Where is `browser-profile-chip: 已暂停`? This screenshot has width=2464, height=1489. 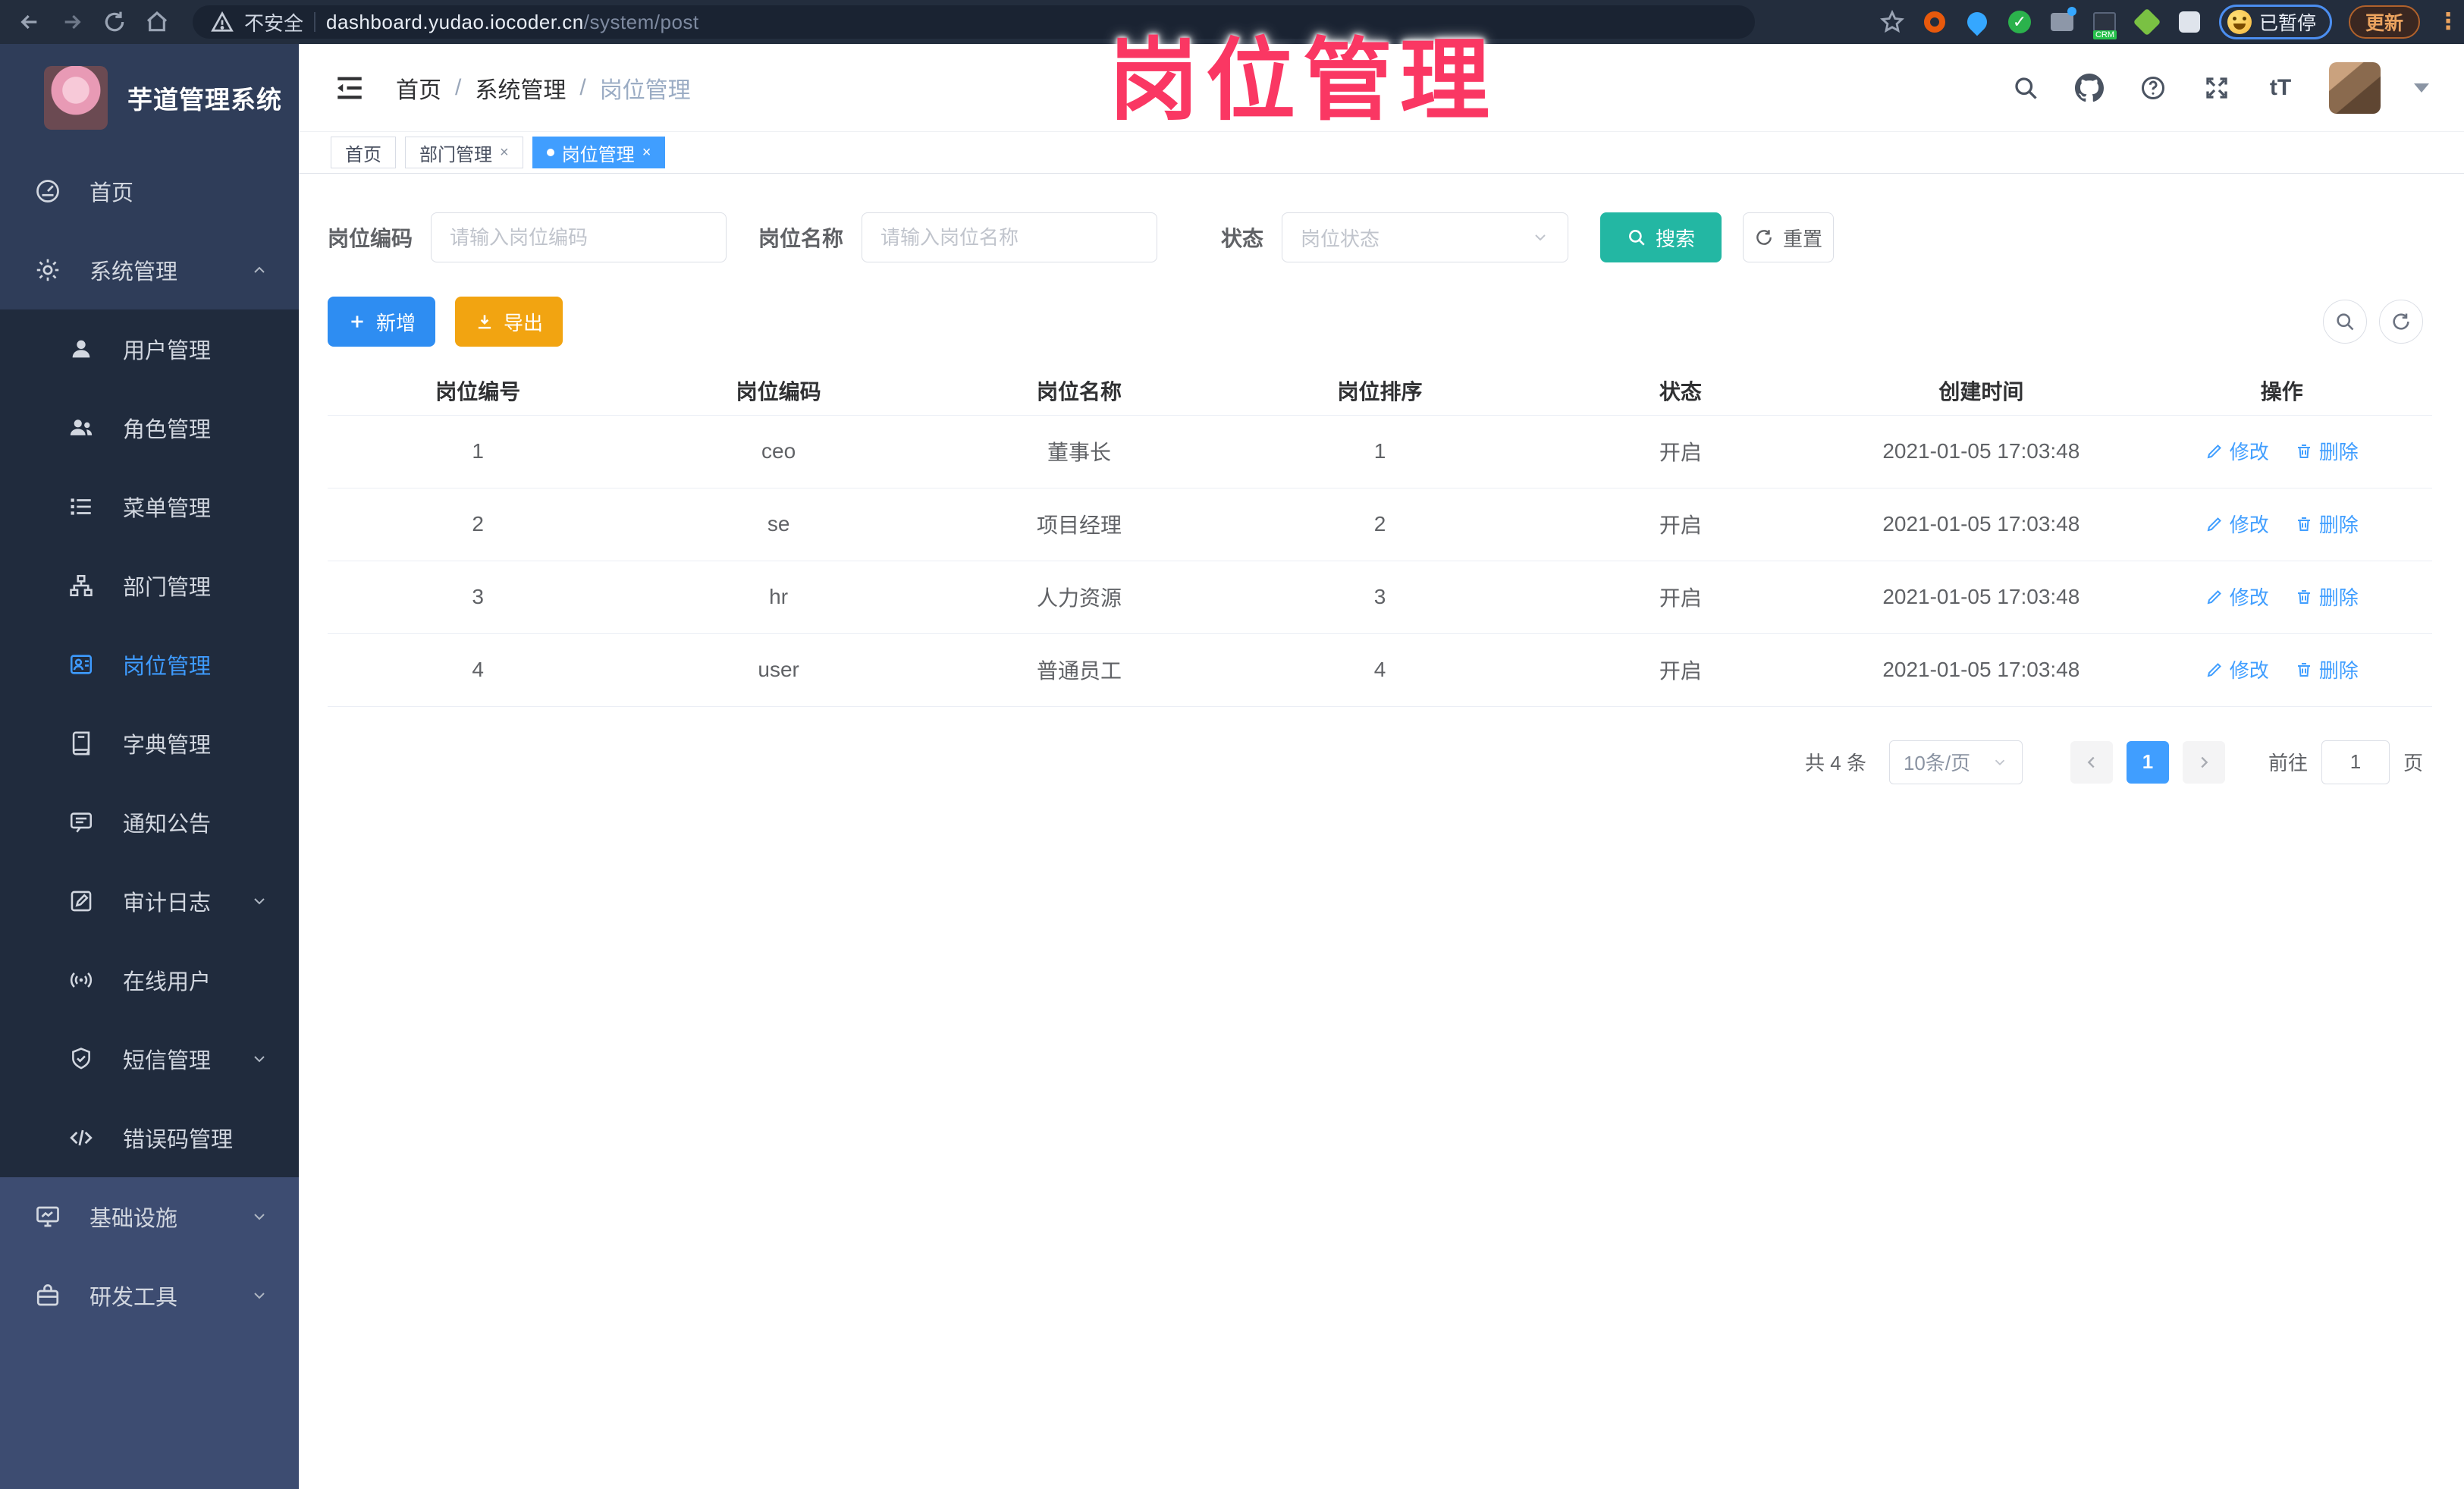 browser-profile-chip: 已暂停 is located at coordinates (2275, 22).